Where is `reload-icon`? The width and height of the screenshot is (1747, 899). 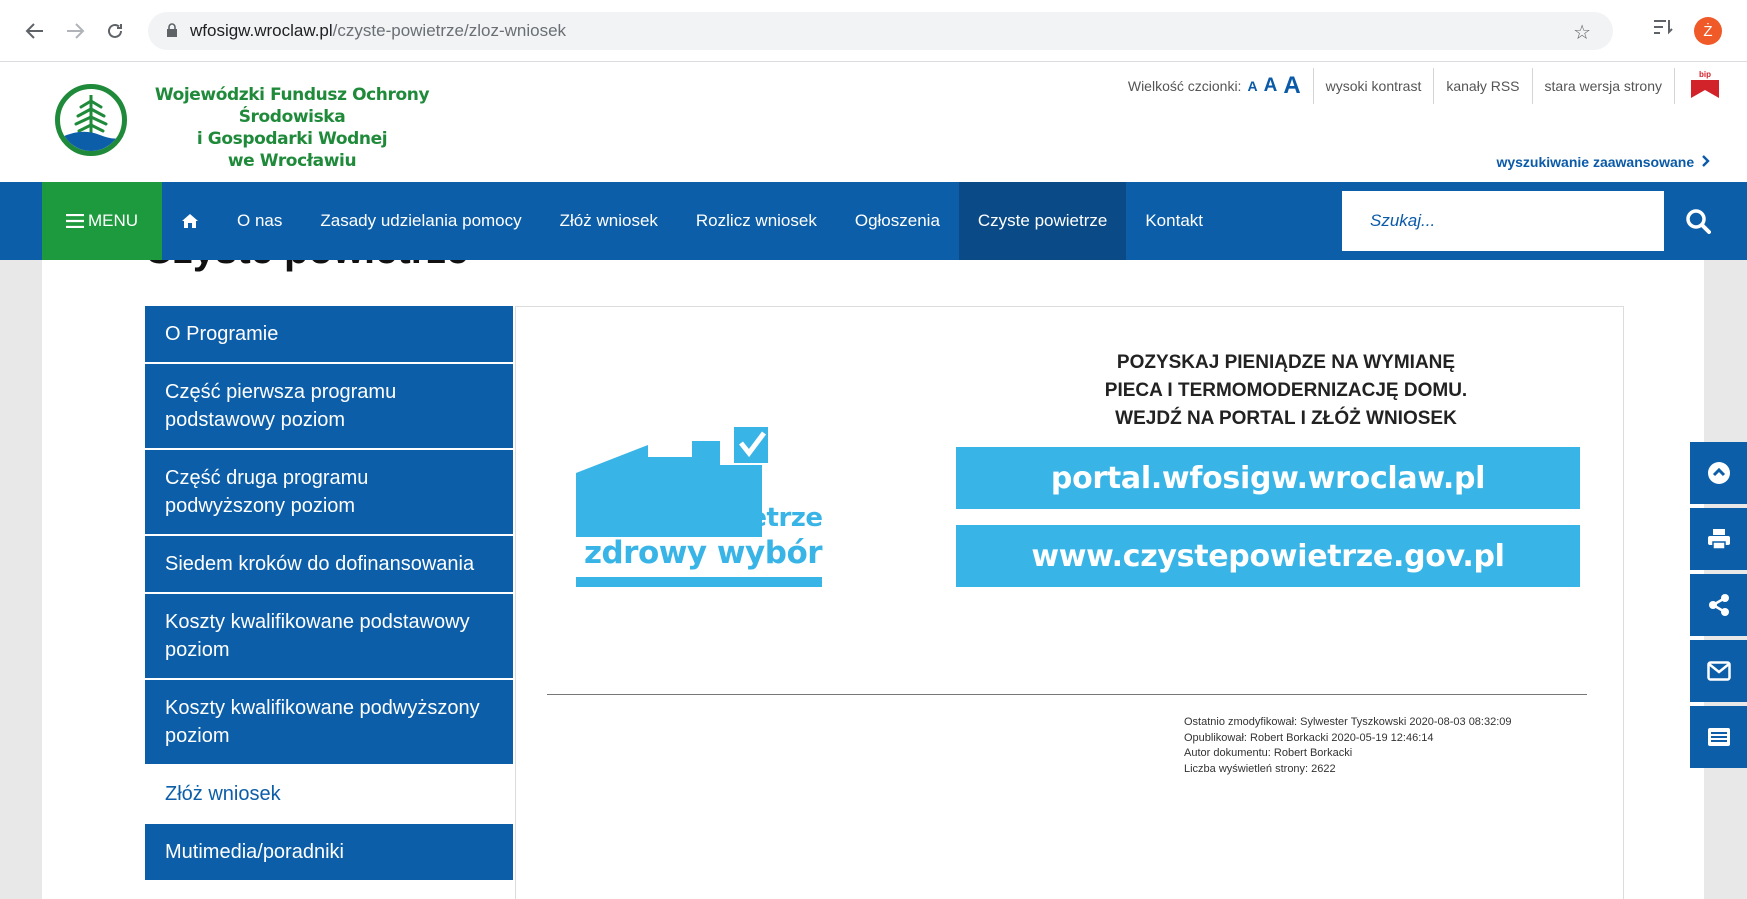 reload-icon is located at coordinates (115, 30).